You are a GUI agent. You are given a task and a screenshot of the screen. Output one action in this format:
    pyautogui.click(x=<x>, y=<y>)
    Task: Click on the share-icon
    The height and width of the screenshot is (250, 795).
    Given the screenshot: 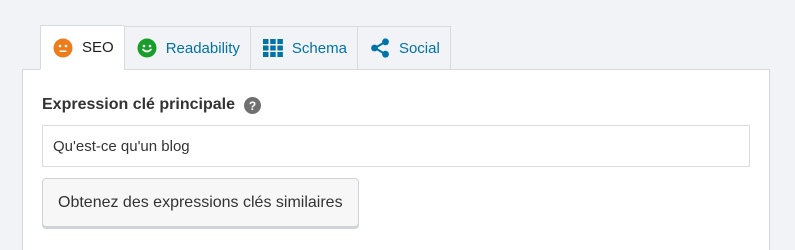 What is the action you would take?
    pyautogui.click(x=380, y=48)
    